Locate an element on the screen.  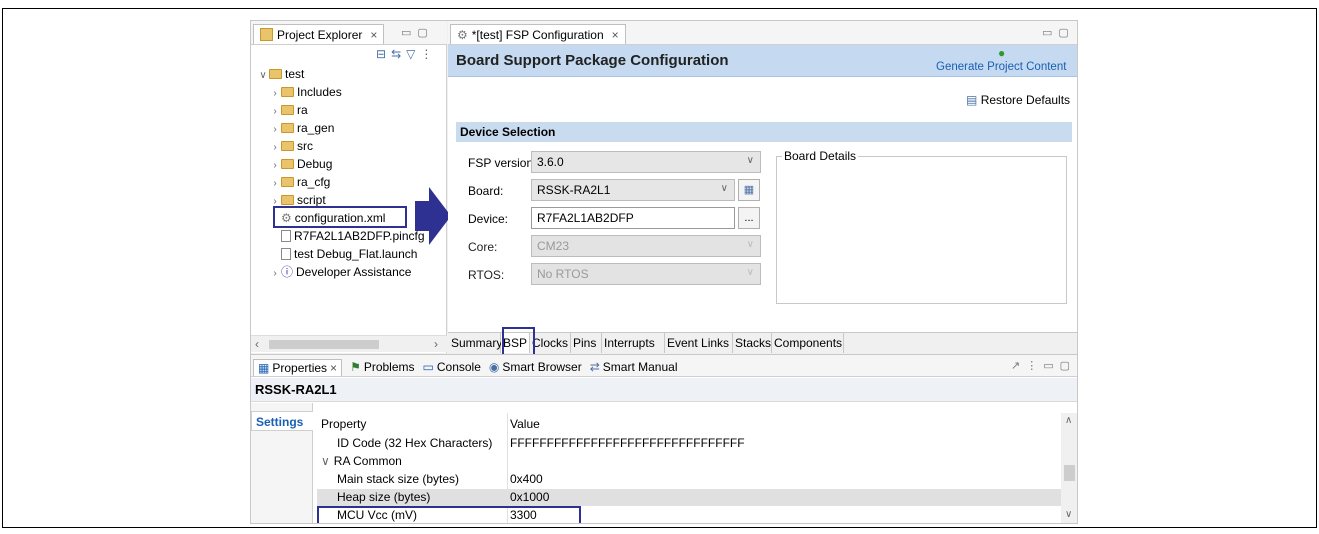
project-icon is located at coordinates (275, 74).